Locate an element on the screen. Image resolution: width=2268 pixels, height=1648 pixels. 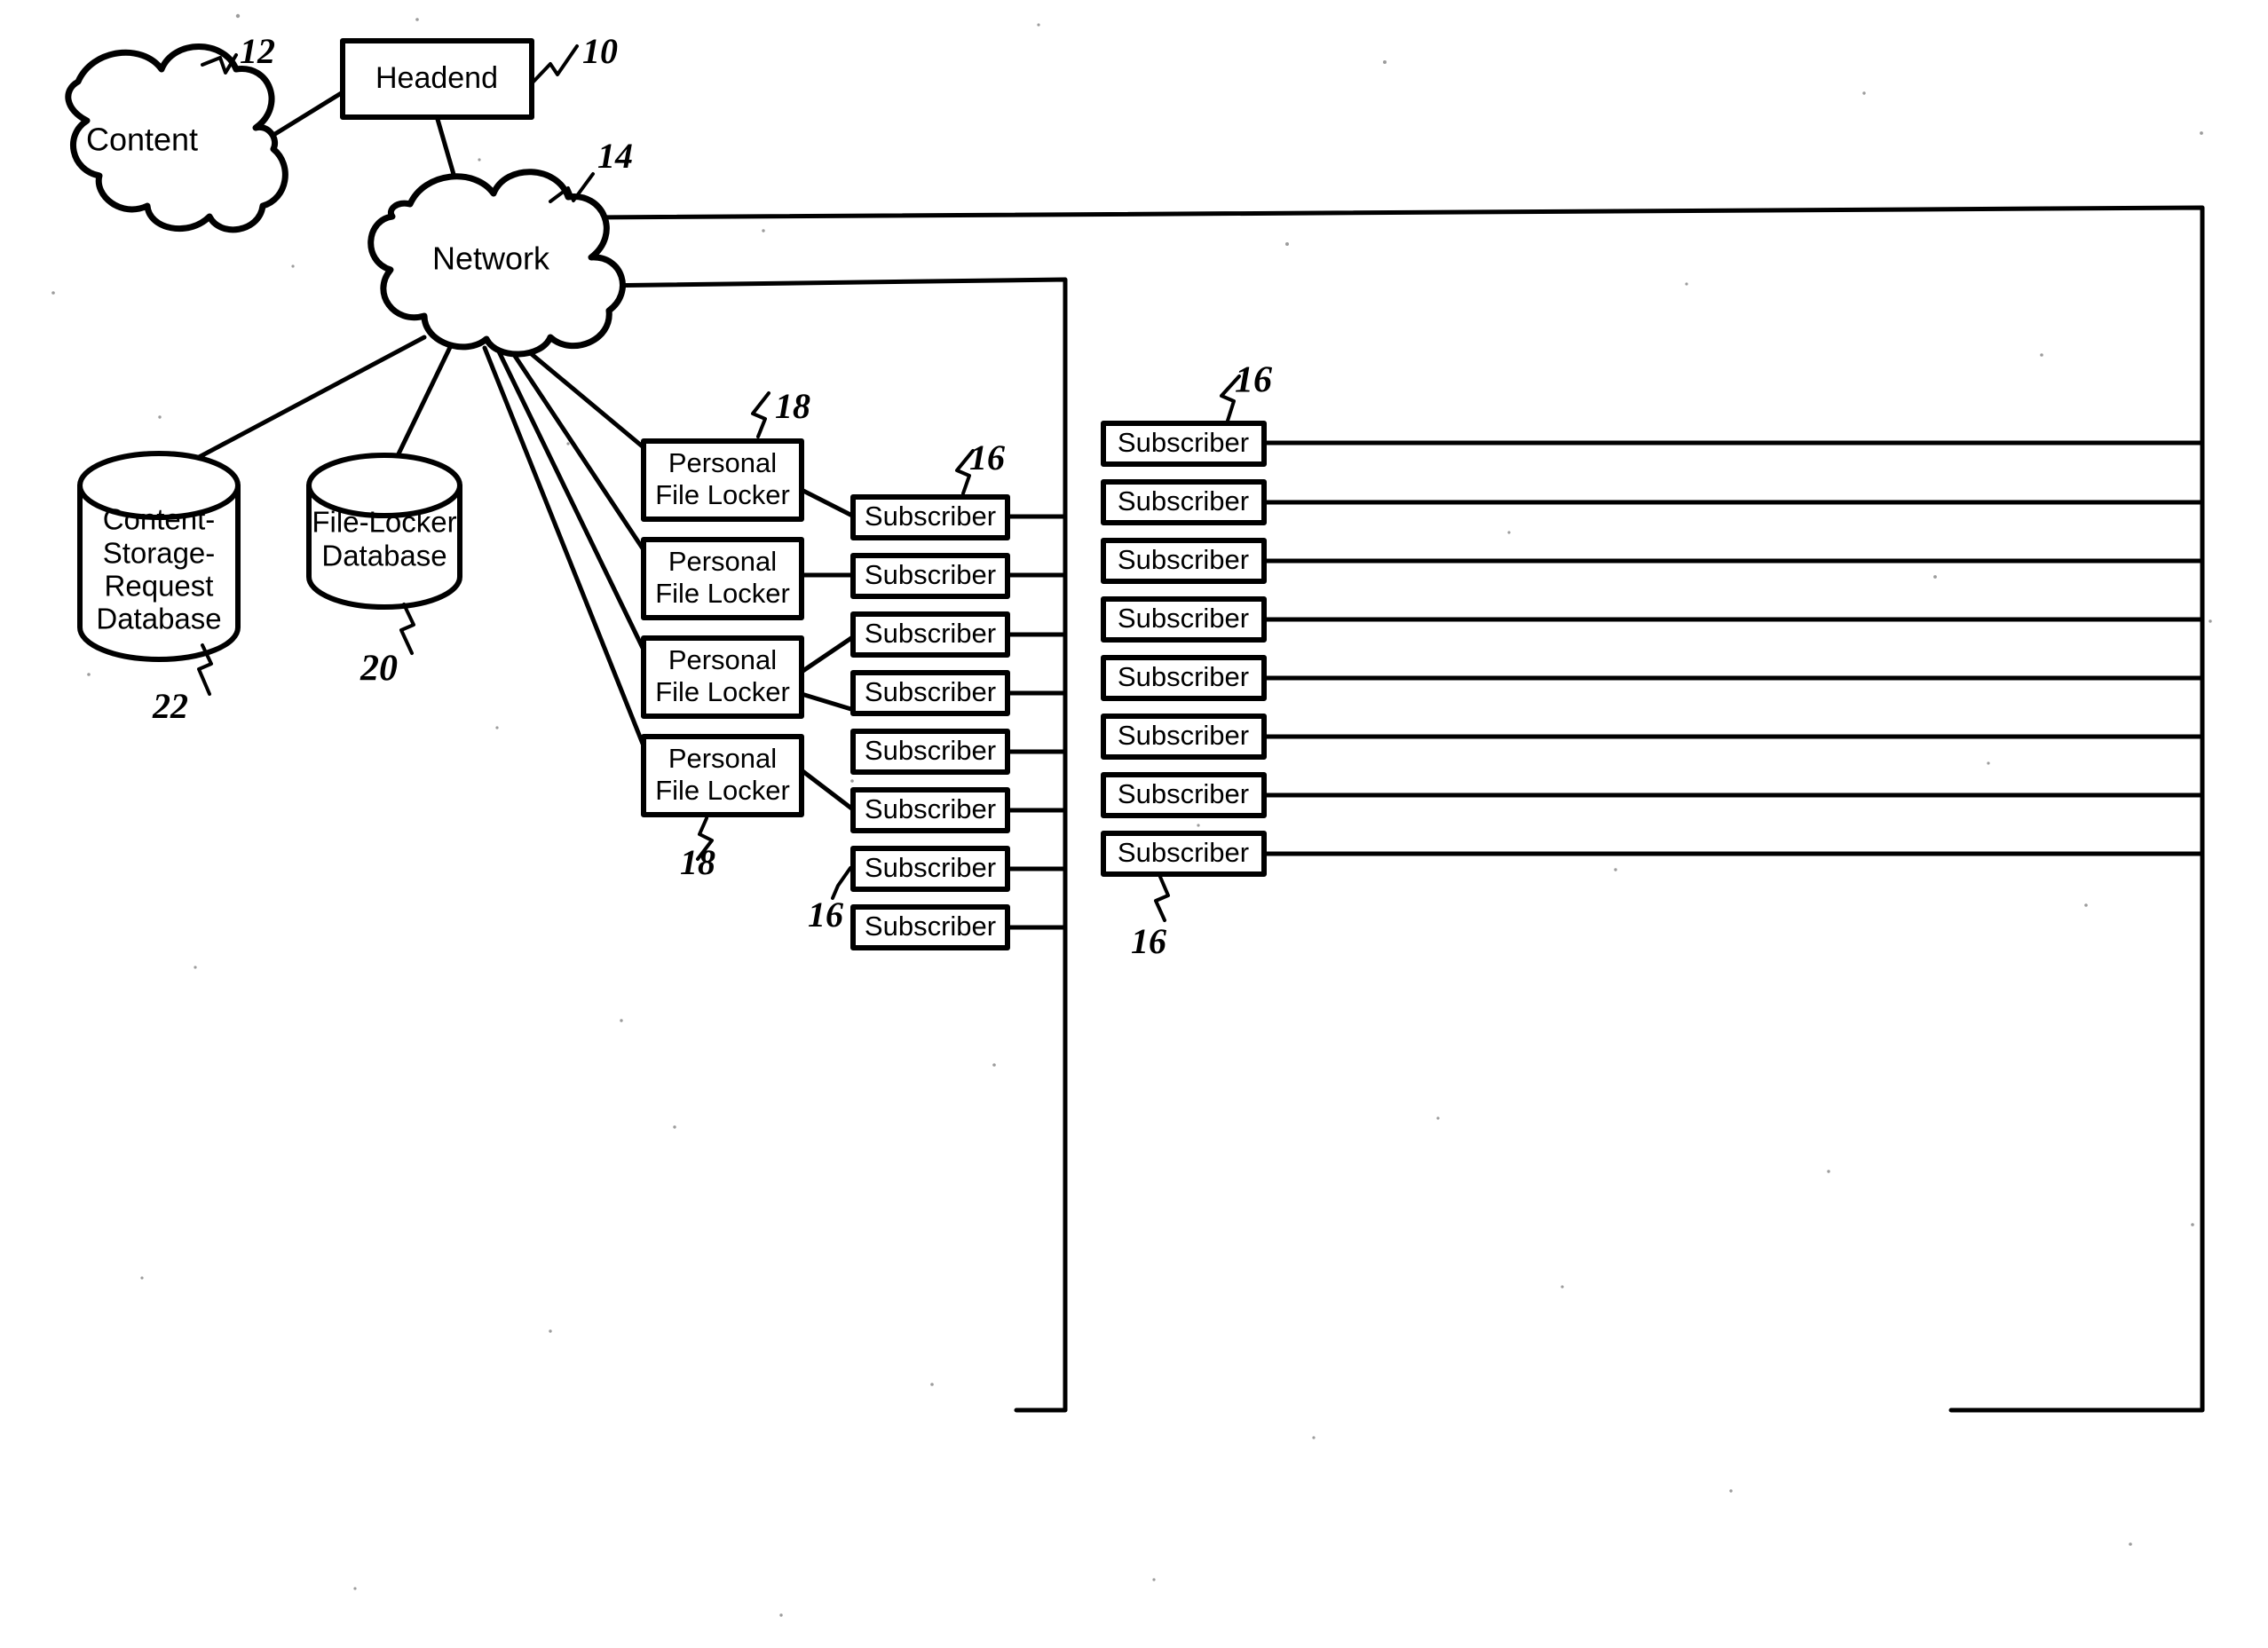
ref-18-top-group: 18 is located at coordinates (780, 412).